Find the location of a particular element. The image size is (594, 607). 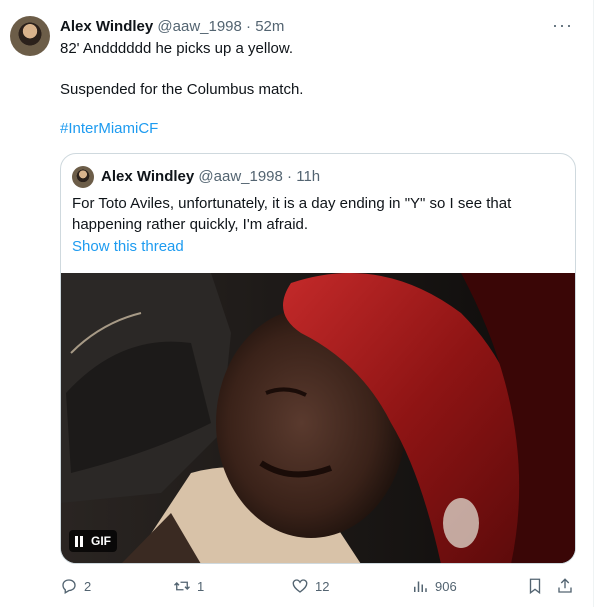

like-button: 12 is located at coordinates (310, 586).